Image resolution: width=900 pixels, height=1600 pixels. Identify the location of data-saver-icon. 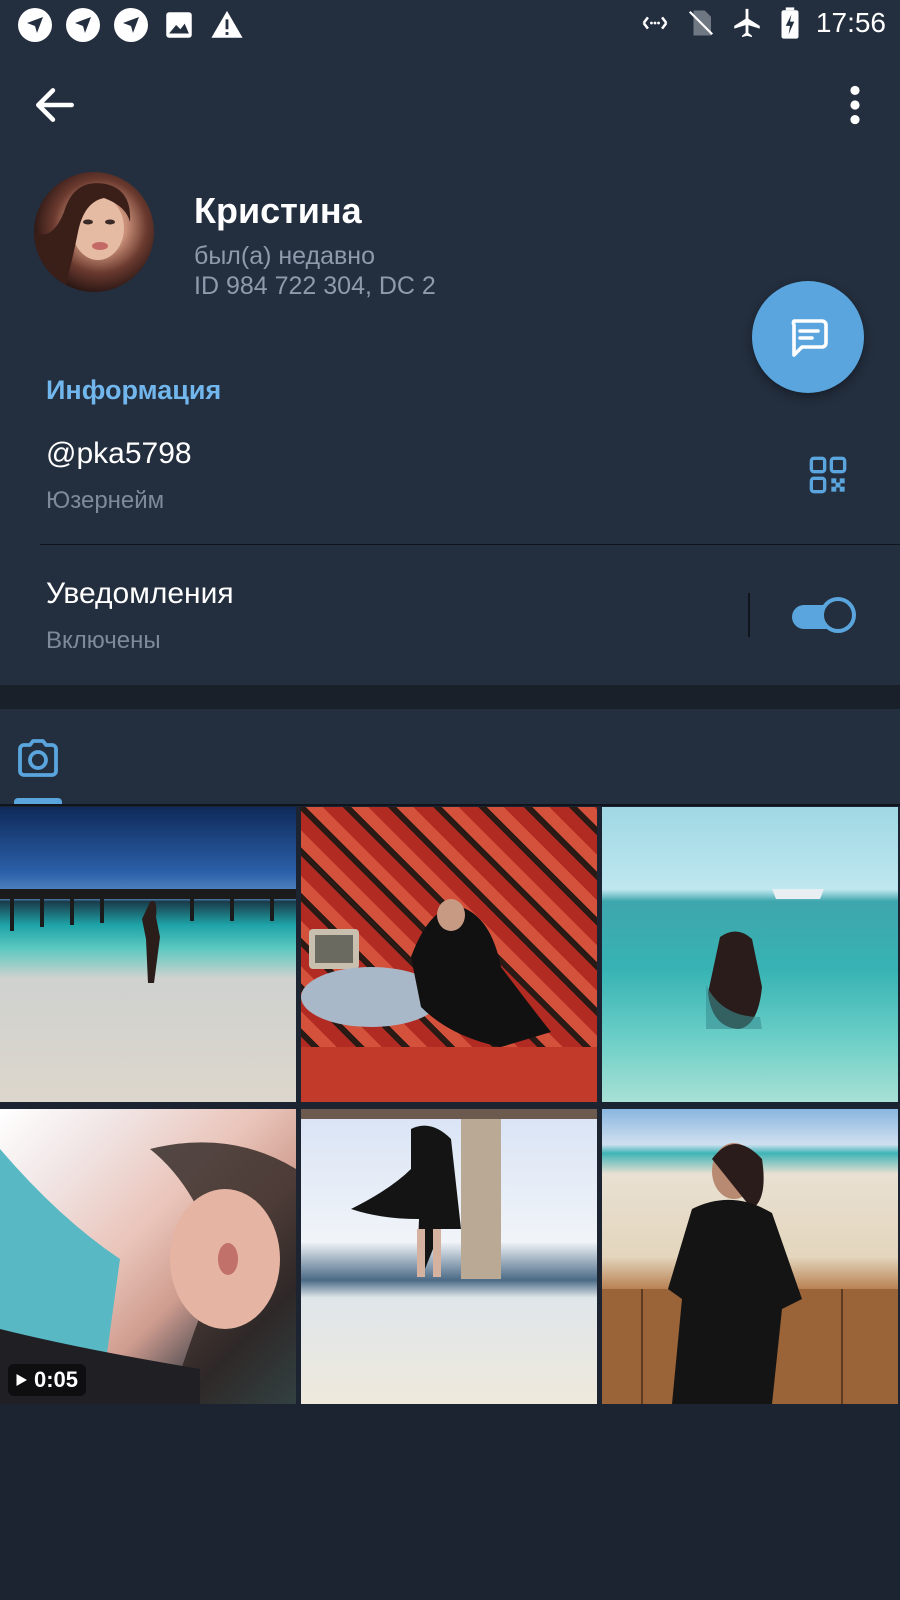
(655, 23).